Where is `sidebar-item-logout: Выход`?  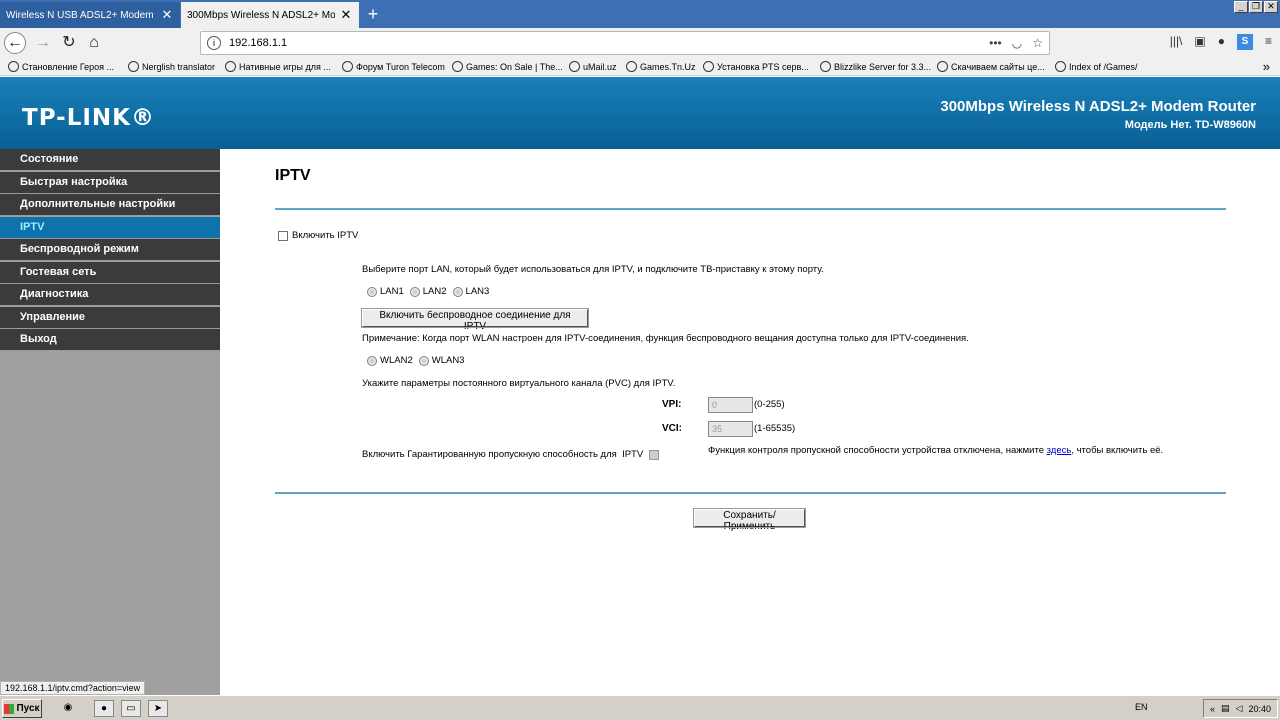
sidebar-item-logout: Выход is located at coordinates (110, 340).